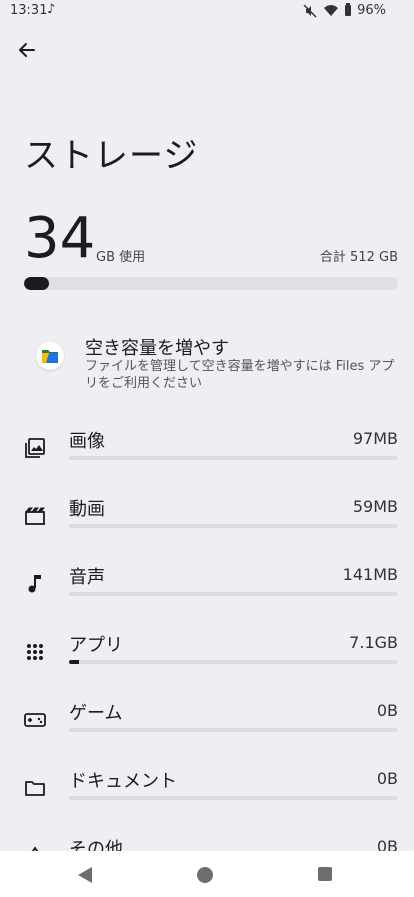 Image resolution: width=414 pixels, height=897 pixels. What do you see at coordinates (29, 10) in the screenshot?
I see `status-time: 13:31` at bounding box center [29, 10].